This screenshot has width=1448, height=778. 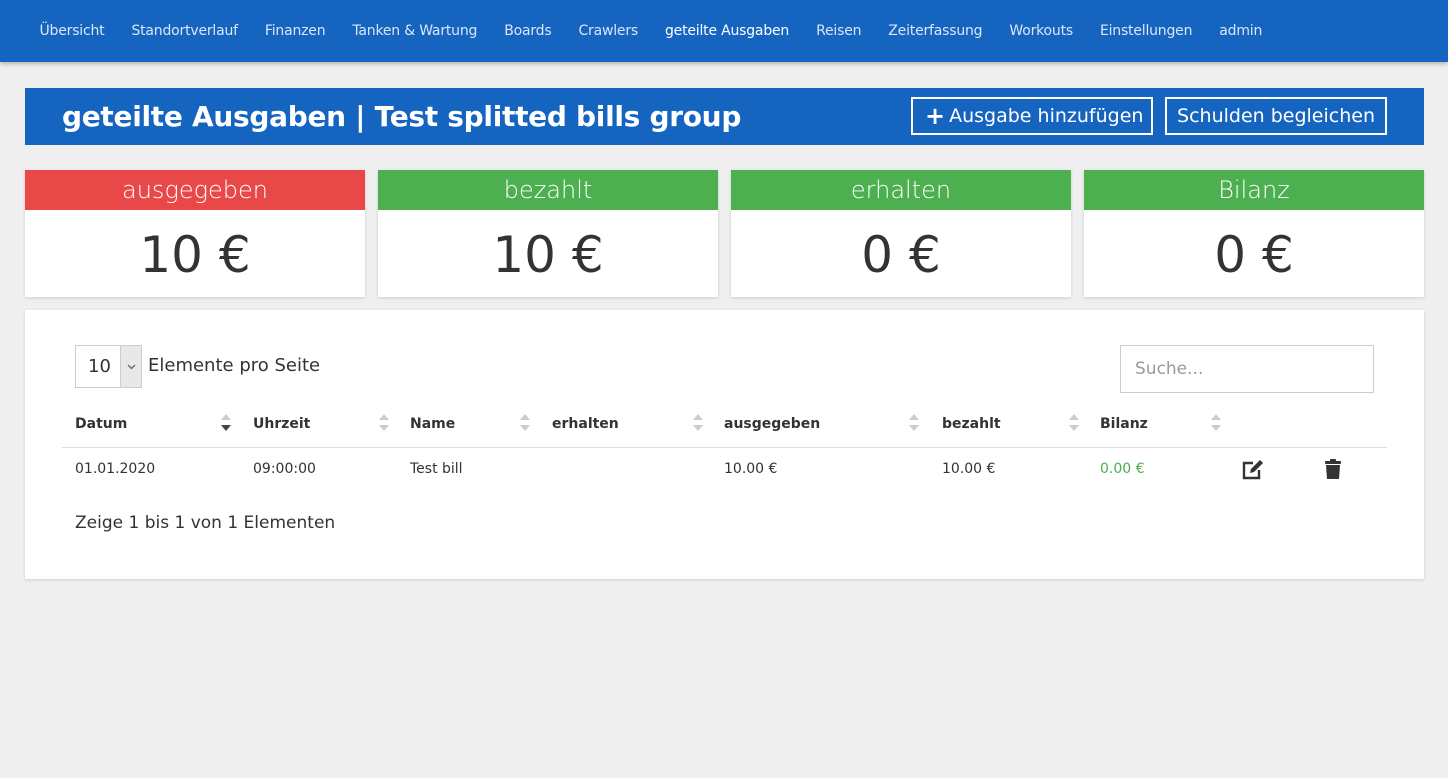 What do you see at coordinates (1041, 31) in the screenshot?
I see `nav-workouts: Workouts` at bounding box center [1041, 31].